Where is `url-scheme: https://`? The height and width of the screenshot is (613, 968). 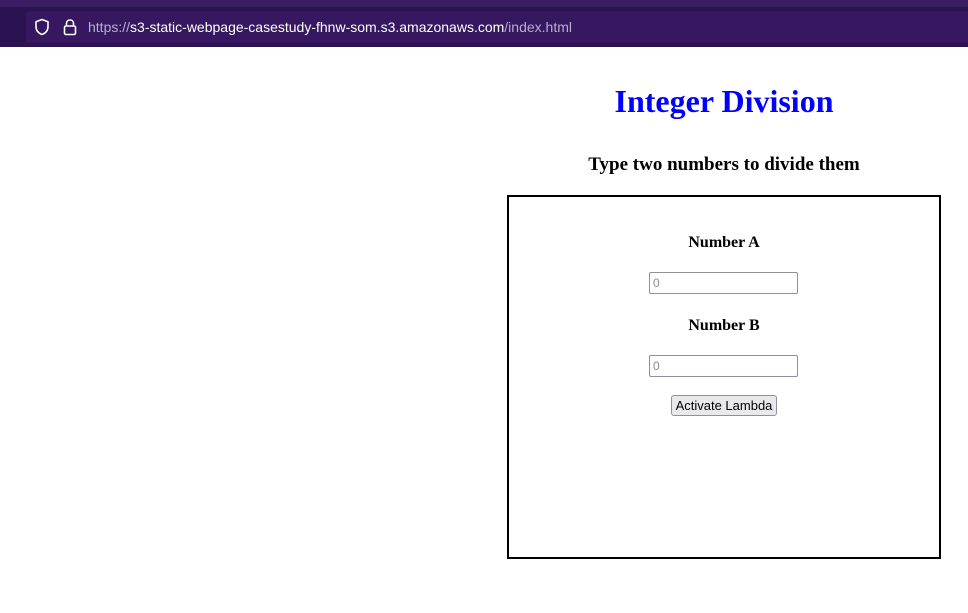 url-scheme: https:// is located at coordinates (109, 27).